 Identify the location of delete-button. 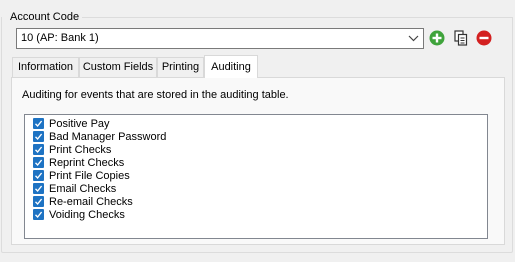
(484, 38).